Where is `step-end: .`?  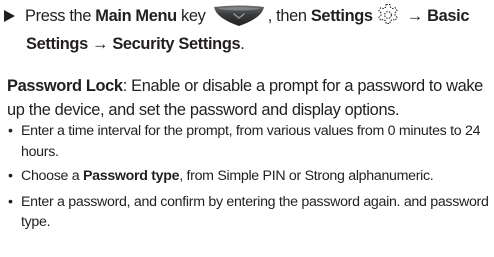
step-end: . is located at coordinates (242, 44).